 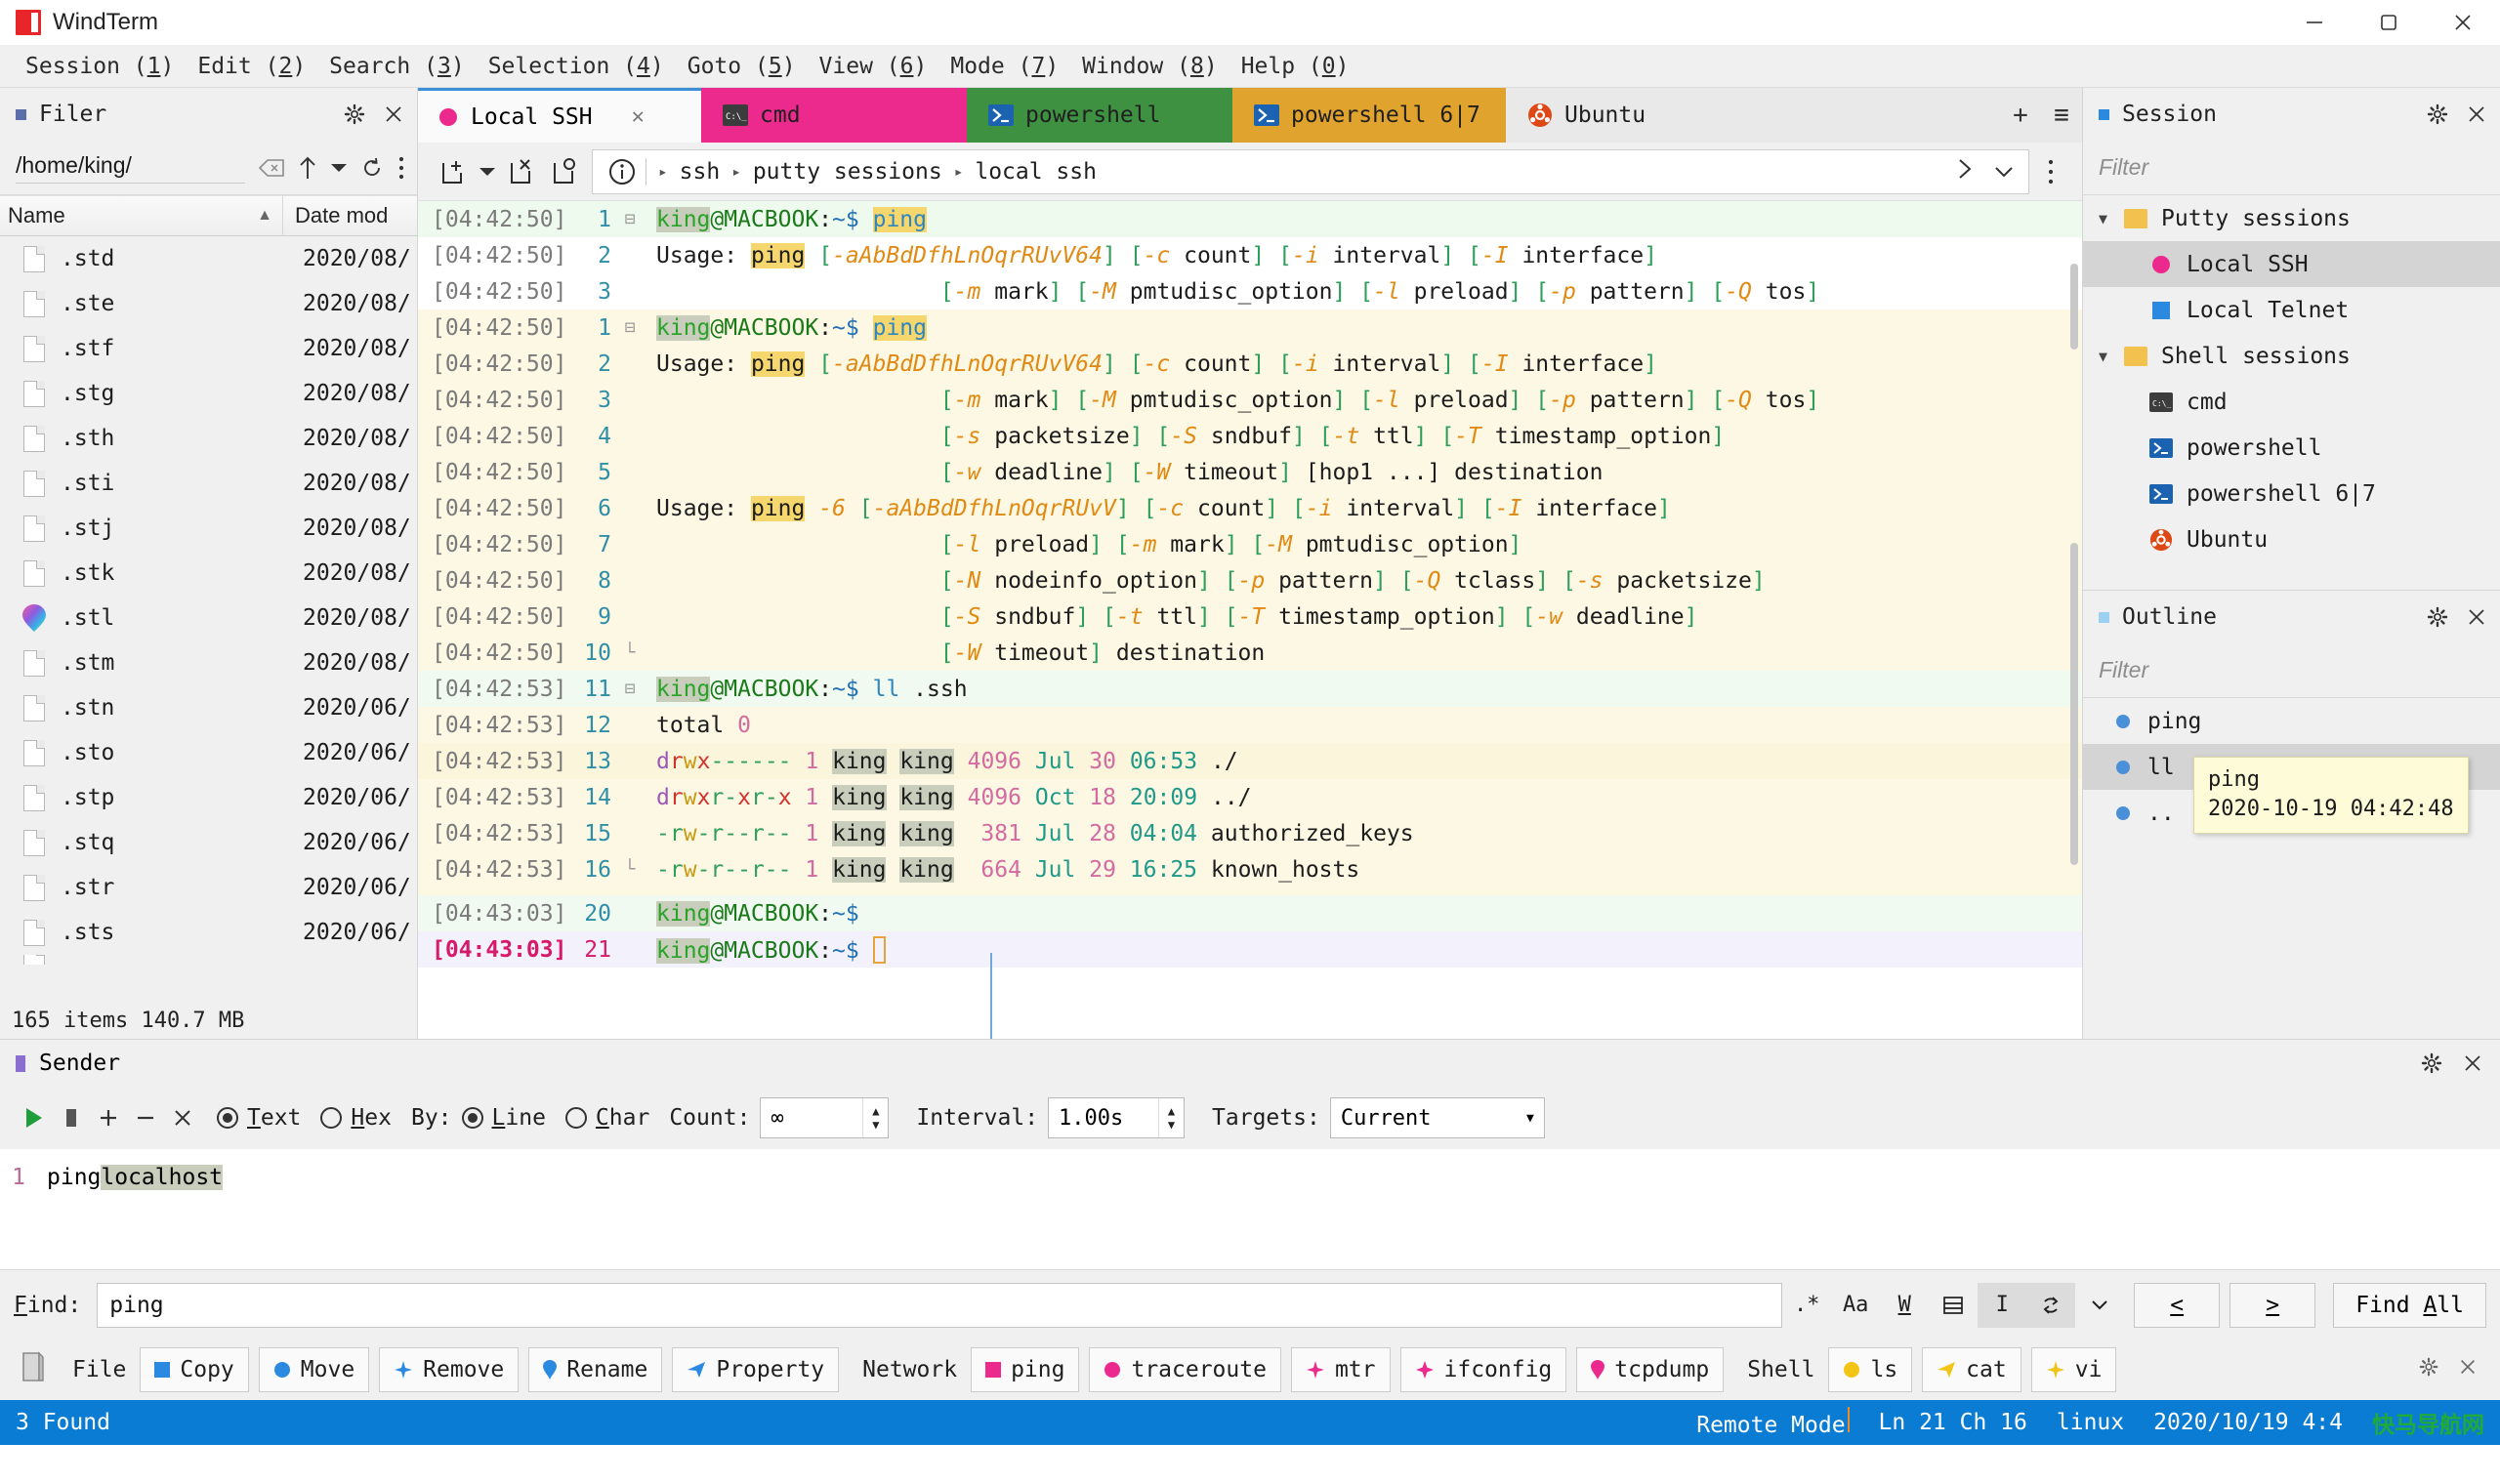 What do you see at coordinates (2291, 356) in the screenshot?
I see `tree-group-shell-sessions: ▼ Shell sessions` at bounding box center [2291, 356].